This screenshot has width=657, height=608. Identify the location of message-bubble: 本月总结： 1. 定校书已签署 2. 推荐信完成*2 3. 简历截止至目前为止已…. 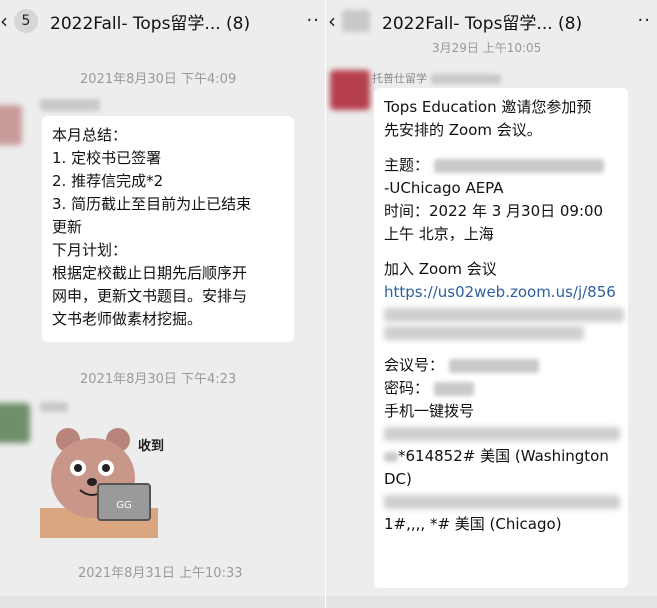
(168, 229).